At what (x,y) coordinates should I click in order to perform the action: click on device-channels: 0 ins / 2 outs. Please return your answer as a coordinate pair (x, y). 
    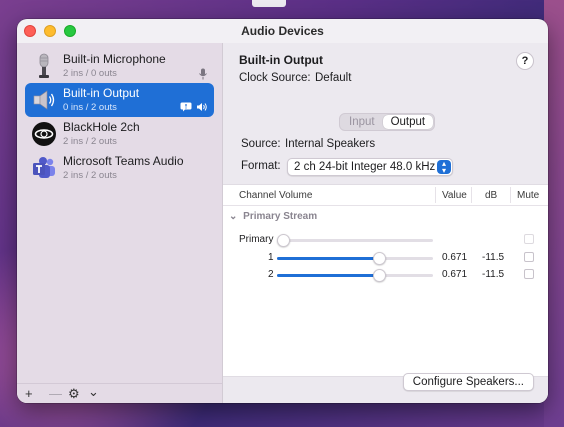
    Looking at the image, I should click on (90, 107).